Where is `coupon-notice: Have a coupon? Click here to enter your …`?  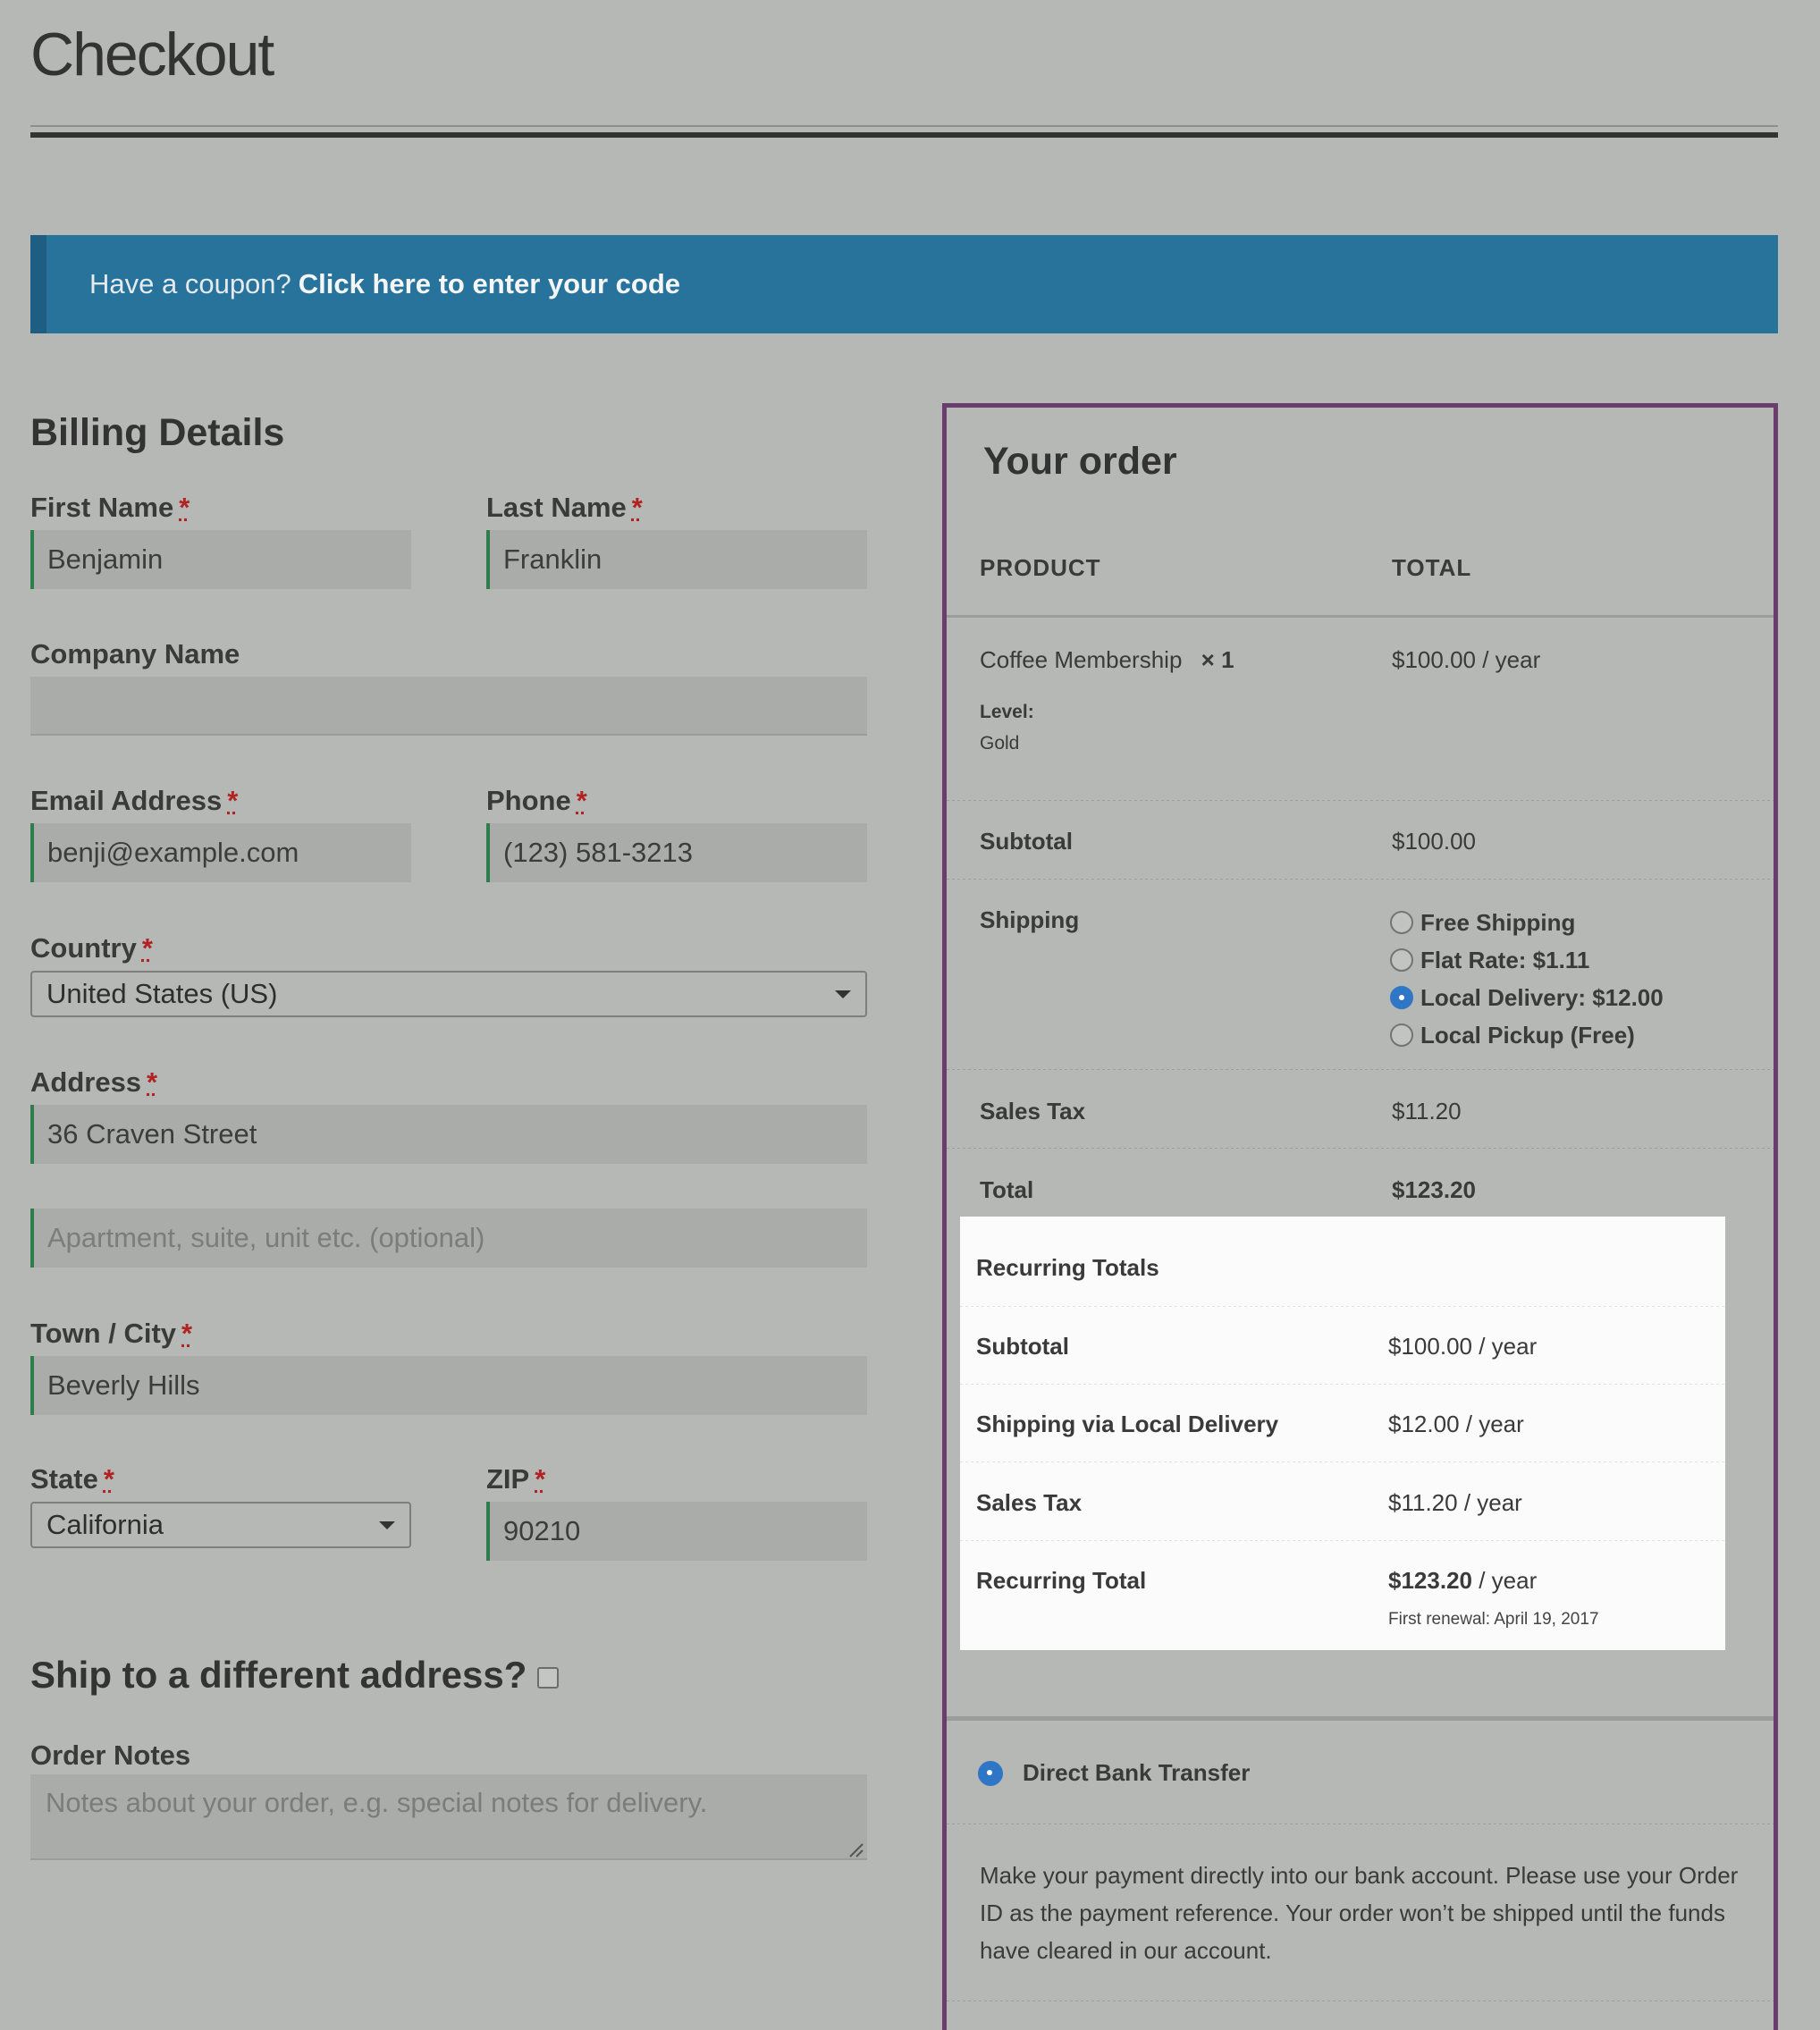 coupon-notice: Have a coupon? Click here to enter your … is located at coordinates (904, 284).